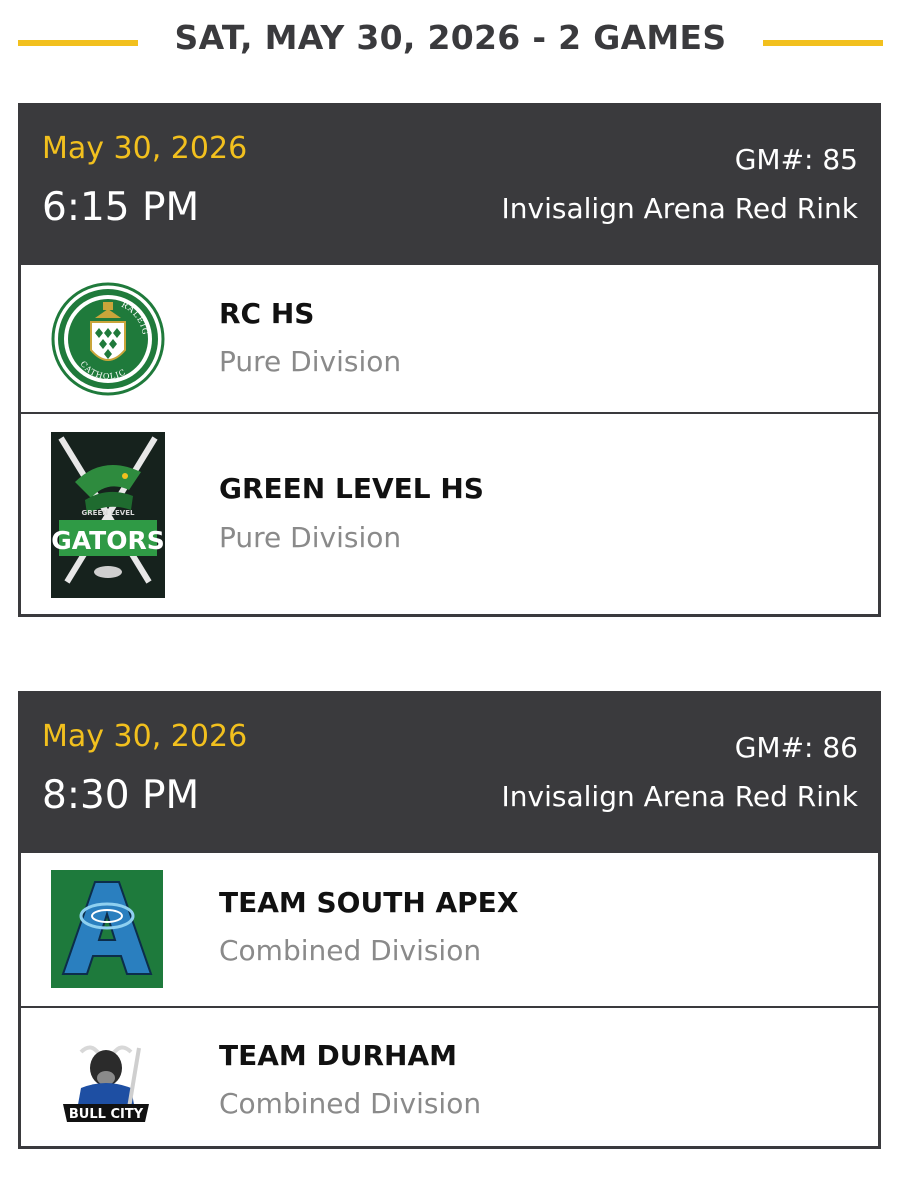  I want to click on game-number: GM#: 86, so click(796, 747).